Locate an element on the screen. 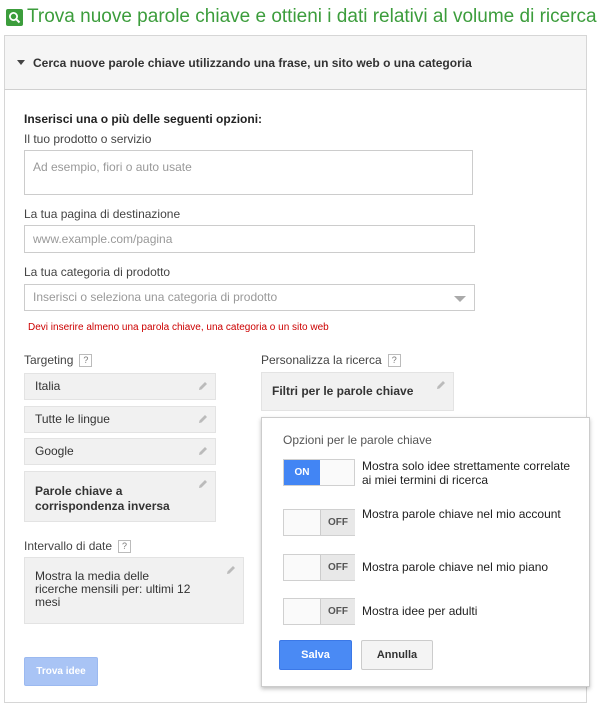  customize-label: Personalizza la ricerca? is located at coordinates (331, 360).